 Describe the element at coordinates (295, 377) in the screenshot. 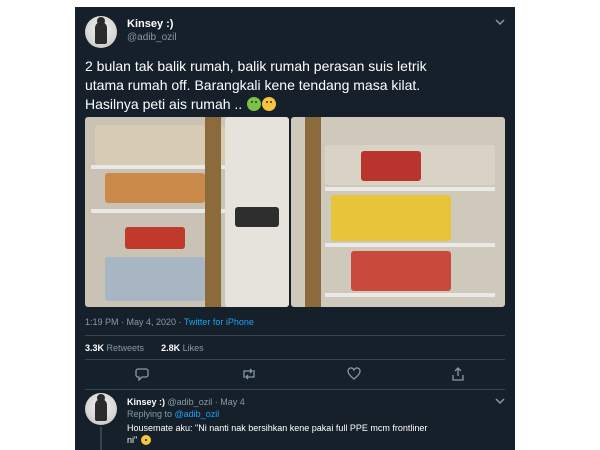

I see `tweet-actions` at that location.